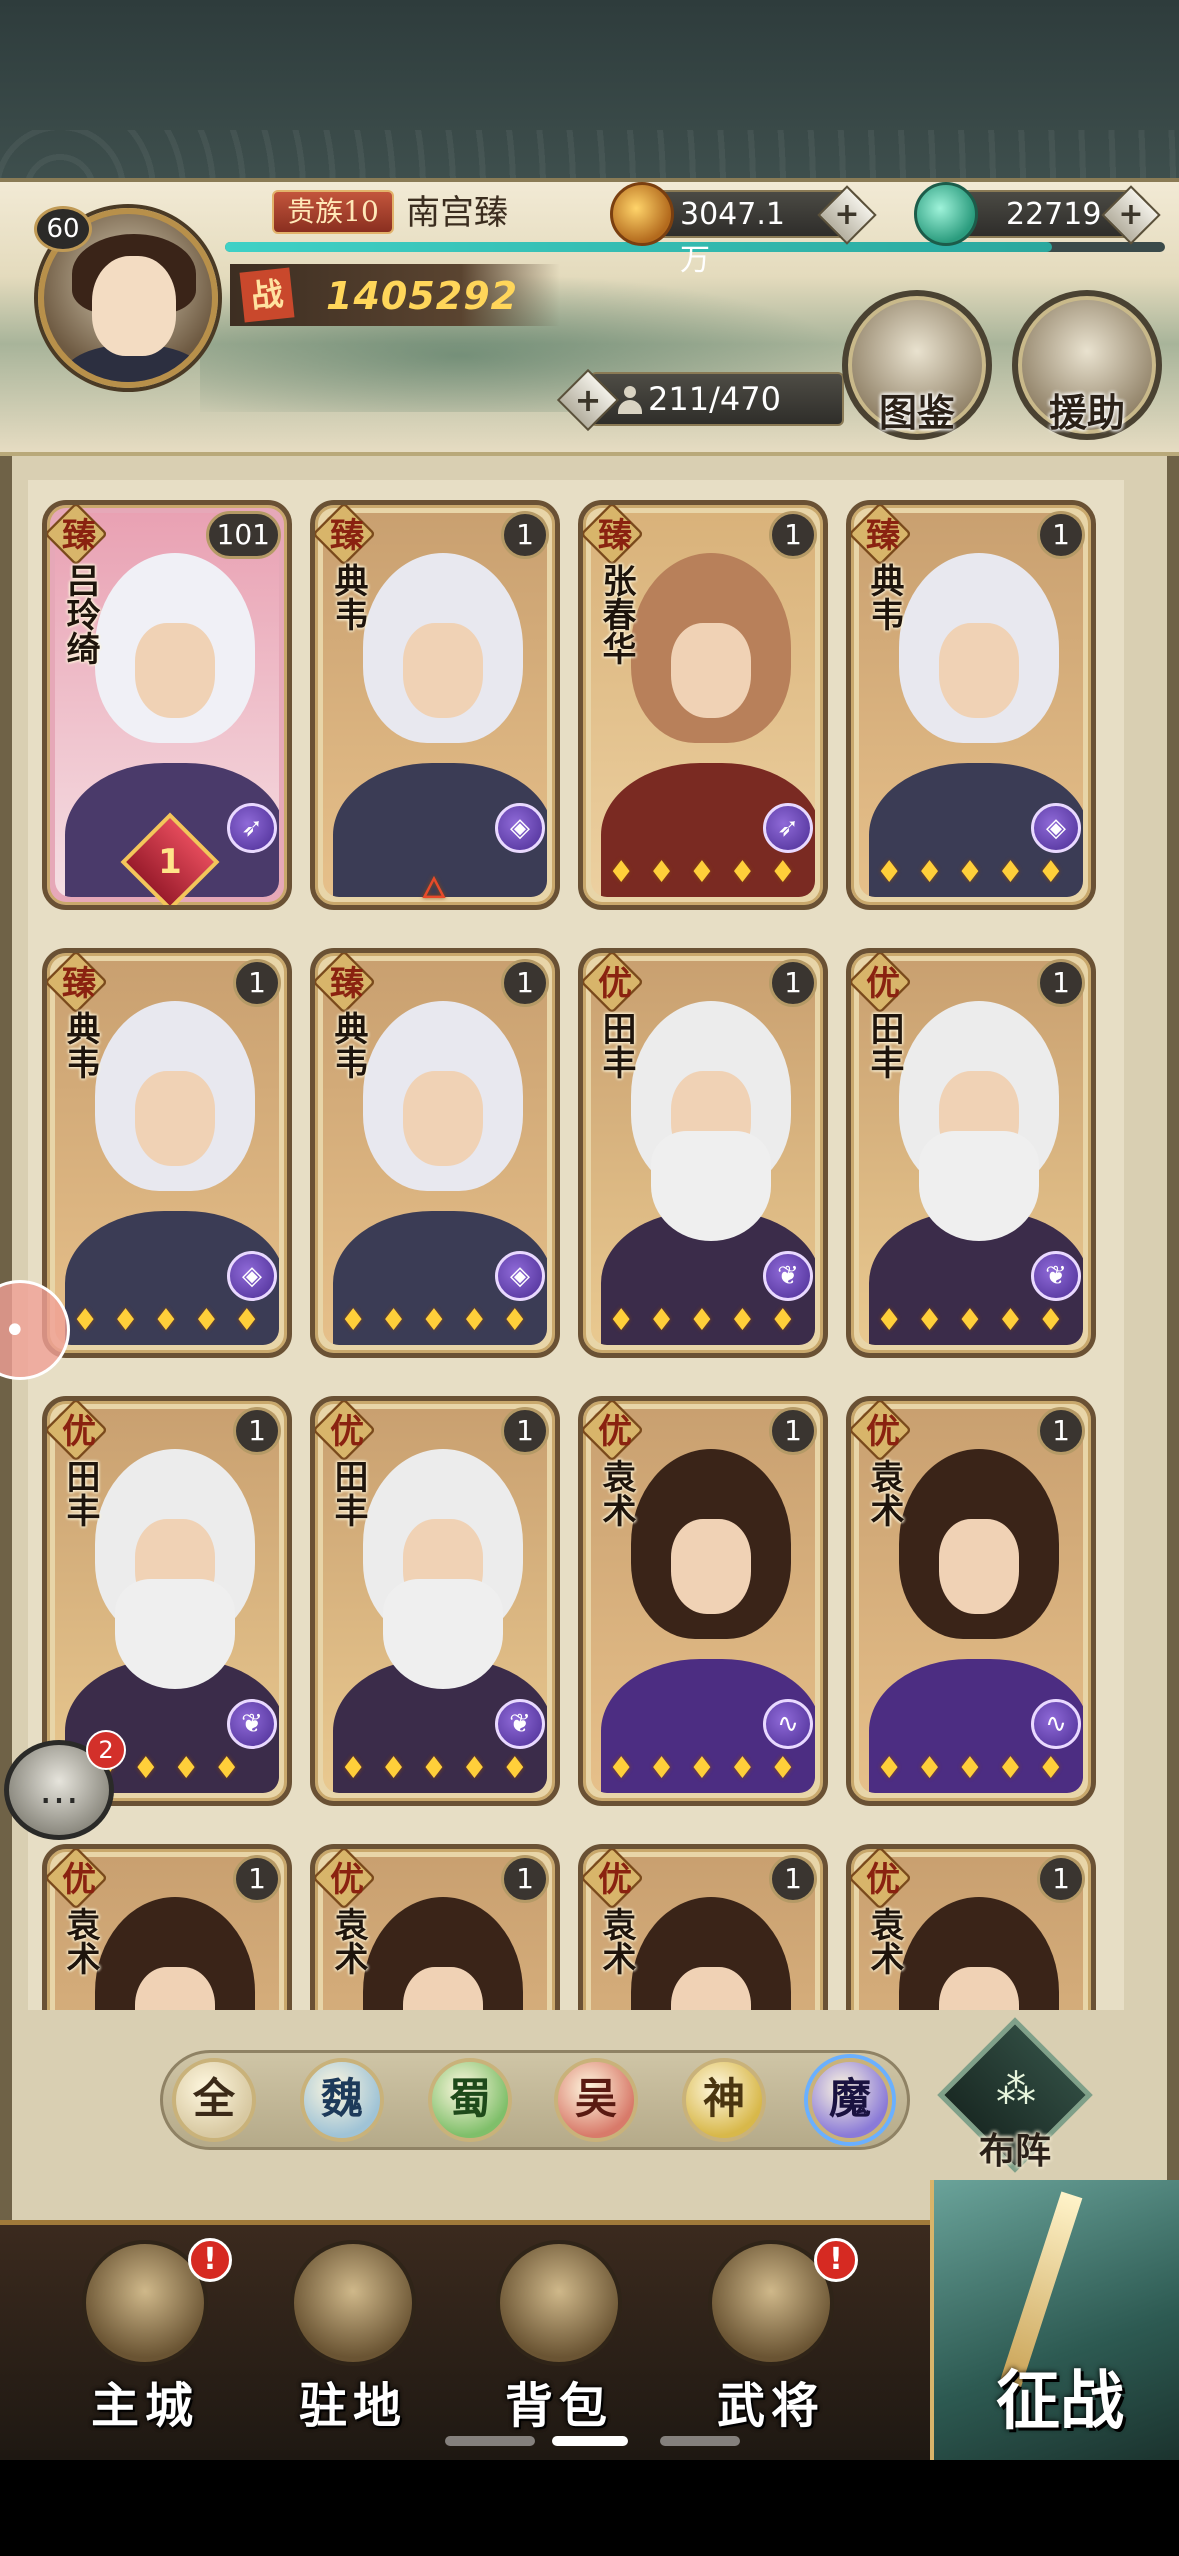 This screenshot has height=2556, width=1179. What do you see at coordinates (267, 295) in the screenshot?
I see `combat-power-icon: 战` at bounding box center [267, 295].